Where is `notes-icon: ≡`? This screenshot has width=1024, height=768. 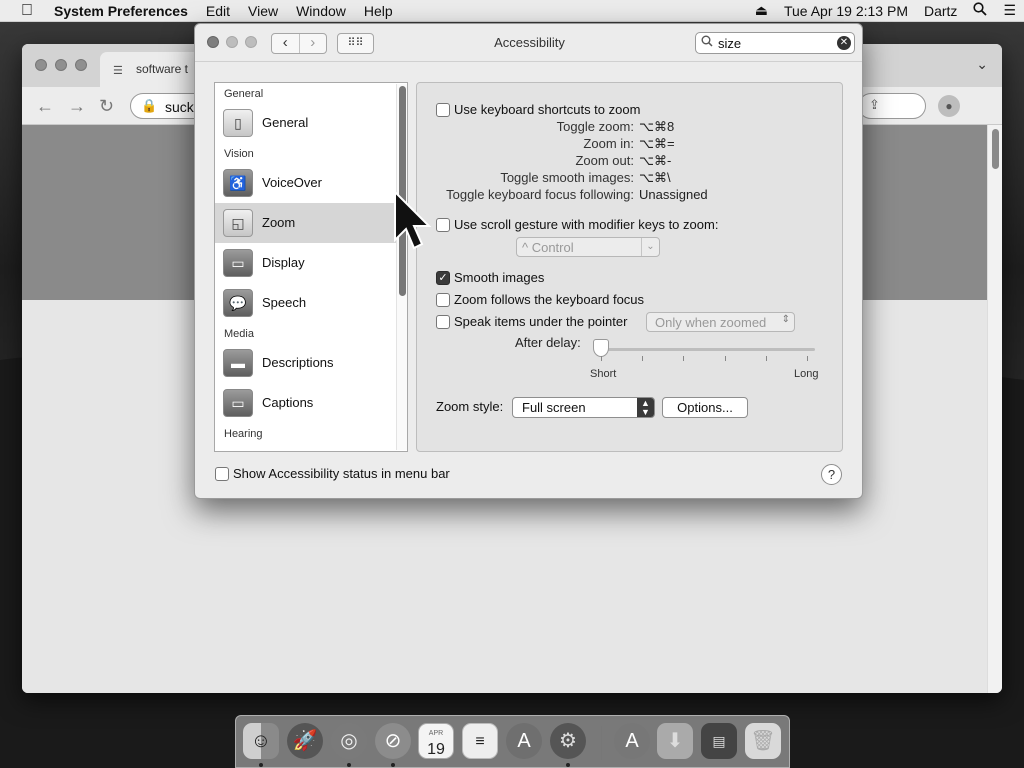
notes-icon: ≡ is located at coordinates (480, 741).